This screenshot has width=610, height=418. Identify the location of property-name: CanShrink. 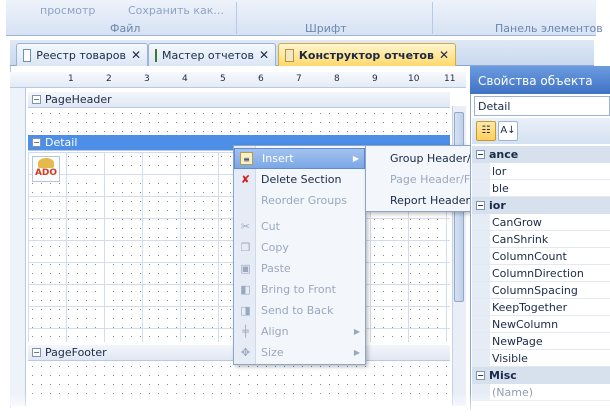
(520, 239).